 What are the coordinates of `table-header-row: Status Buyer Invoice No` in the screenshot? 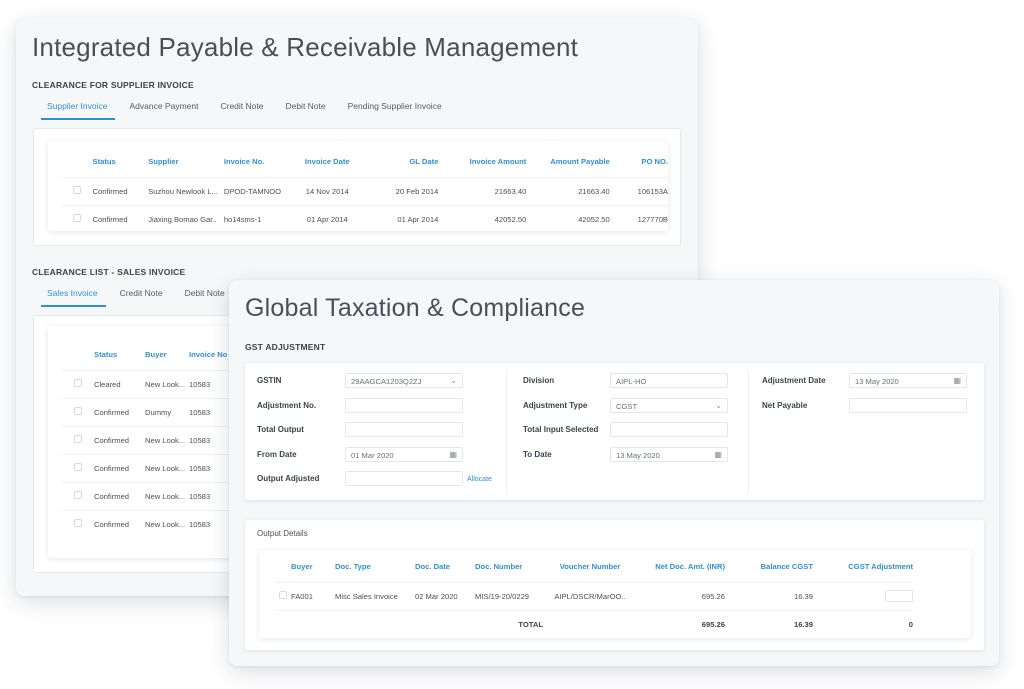 It's located at (155, 355).